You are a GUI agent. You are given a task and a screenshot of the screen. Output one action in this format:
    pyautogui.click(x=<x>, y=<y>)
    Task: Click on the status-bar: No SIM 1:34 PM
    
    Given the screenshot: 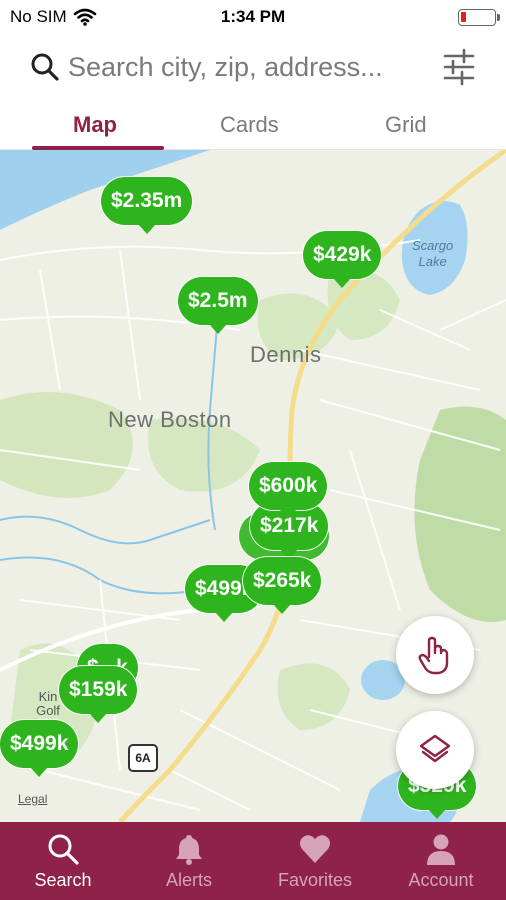 What is the action you would take?
    pyautogui.click(x=253, y=18)
    